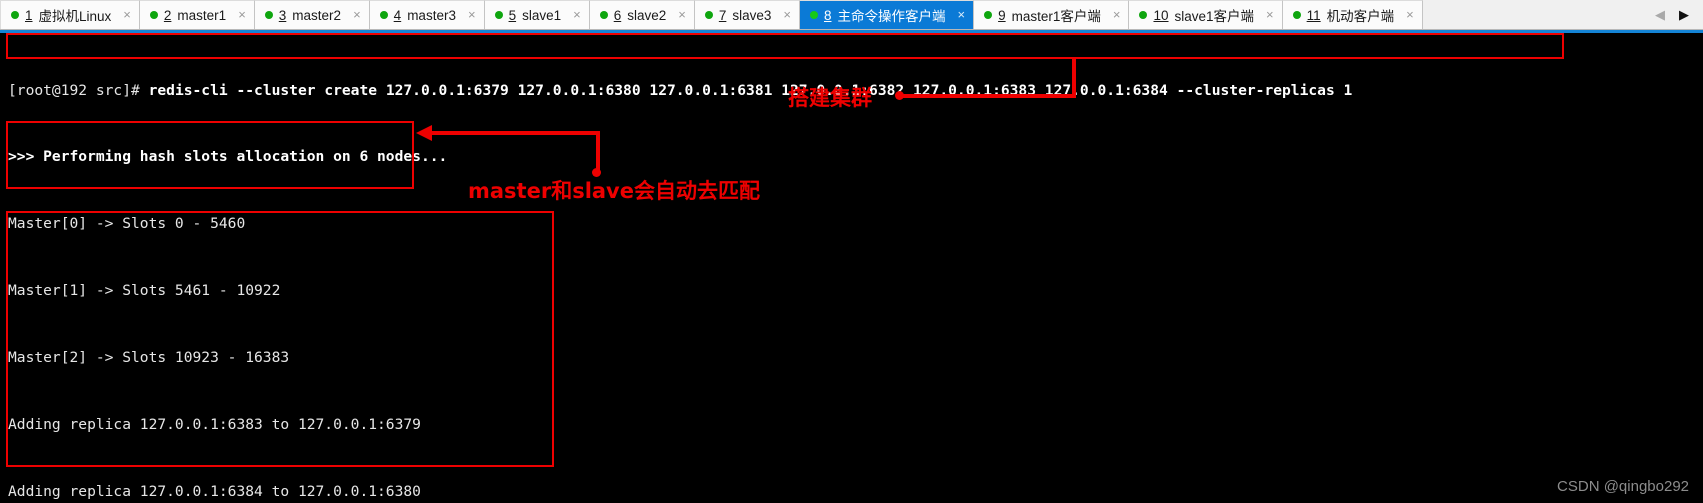  I want to click on tab-nav-arrows: ◀ ▶, so click(1670, 14).